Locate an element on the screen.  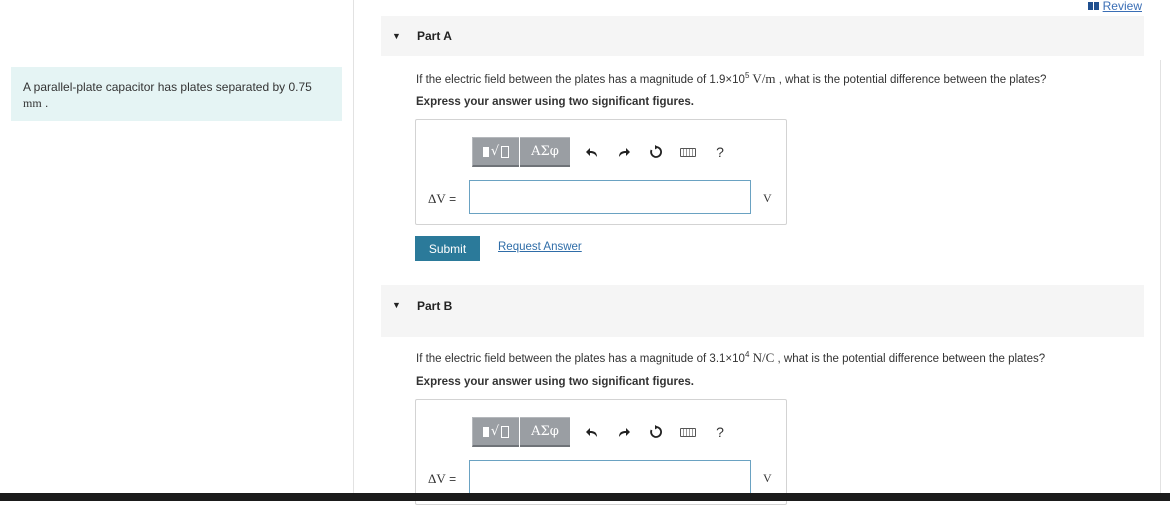
review-label: Review is located at coordinates (1122, 6).